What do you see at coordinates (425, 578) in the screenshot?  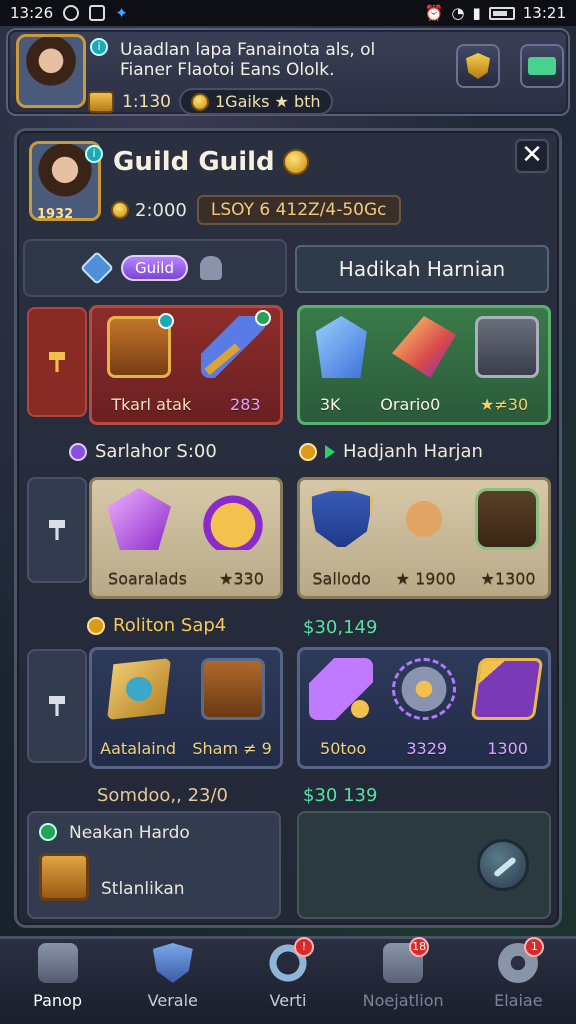 I see `card-price: ★ 1900` at bounding box center [425, 578].